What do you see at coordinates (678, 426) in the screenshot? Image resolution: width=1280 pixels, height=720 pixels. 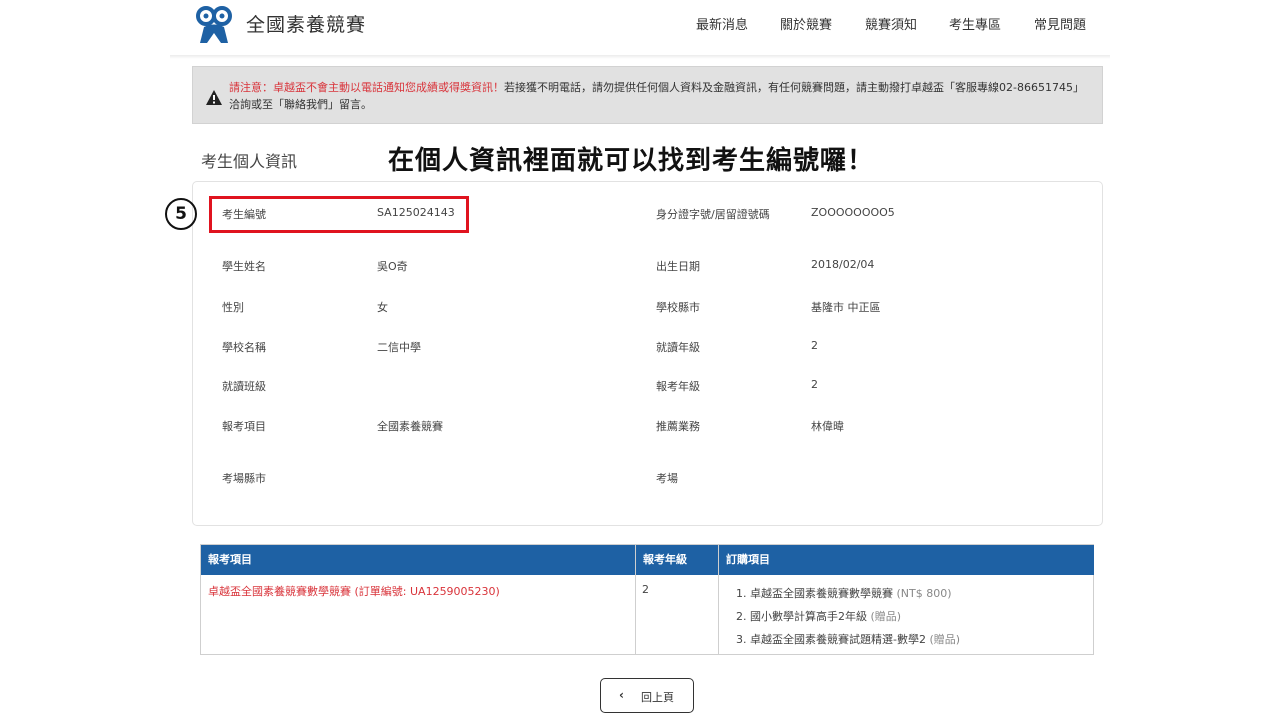 I see `recommended-agent-label: 推薦業務` at bounding box center [678, 426].